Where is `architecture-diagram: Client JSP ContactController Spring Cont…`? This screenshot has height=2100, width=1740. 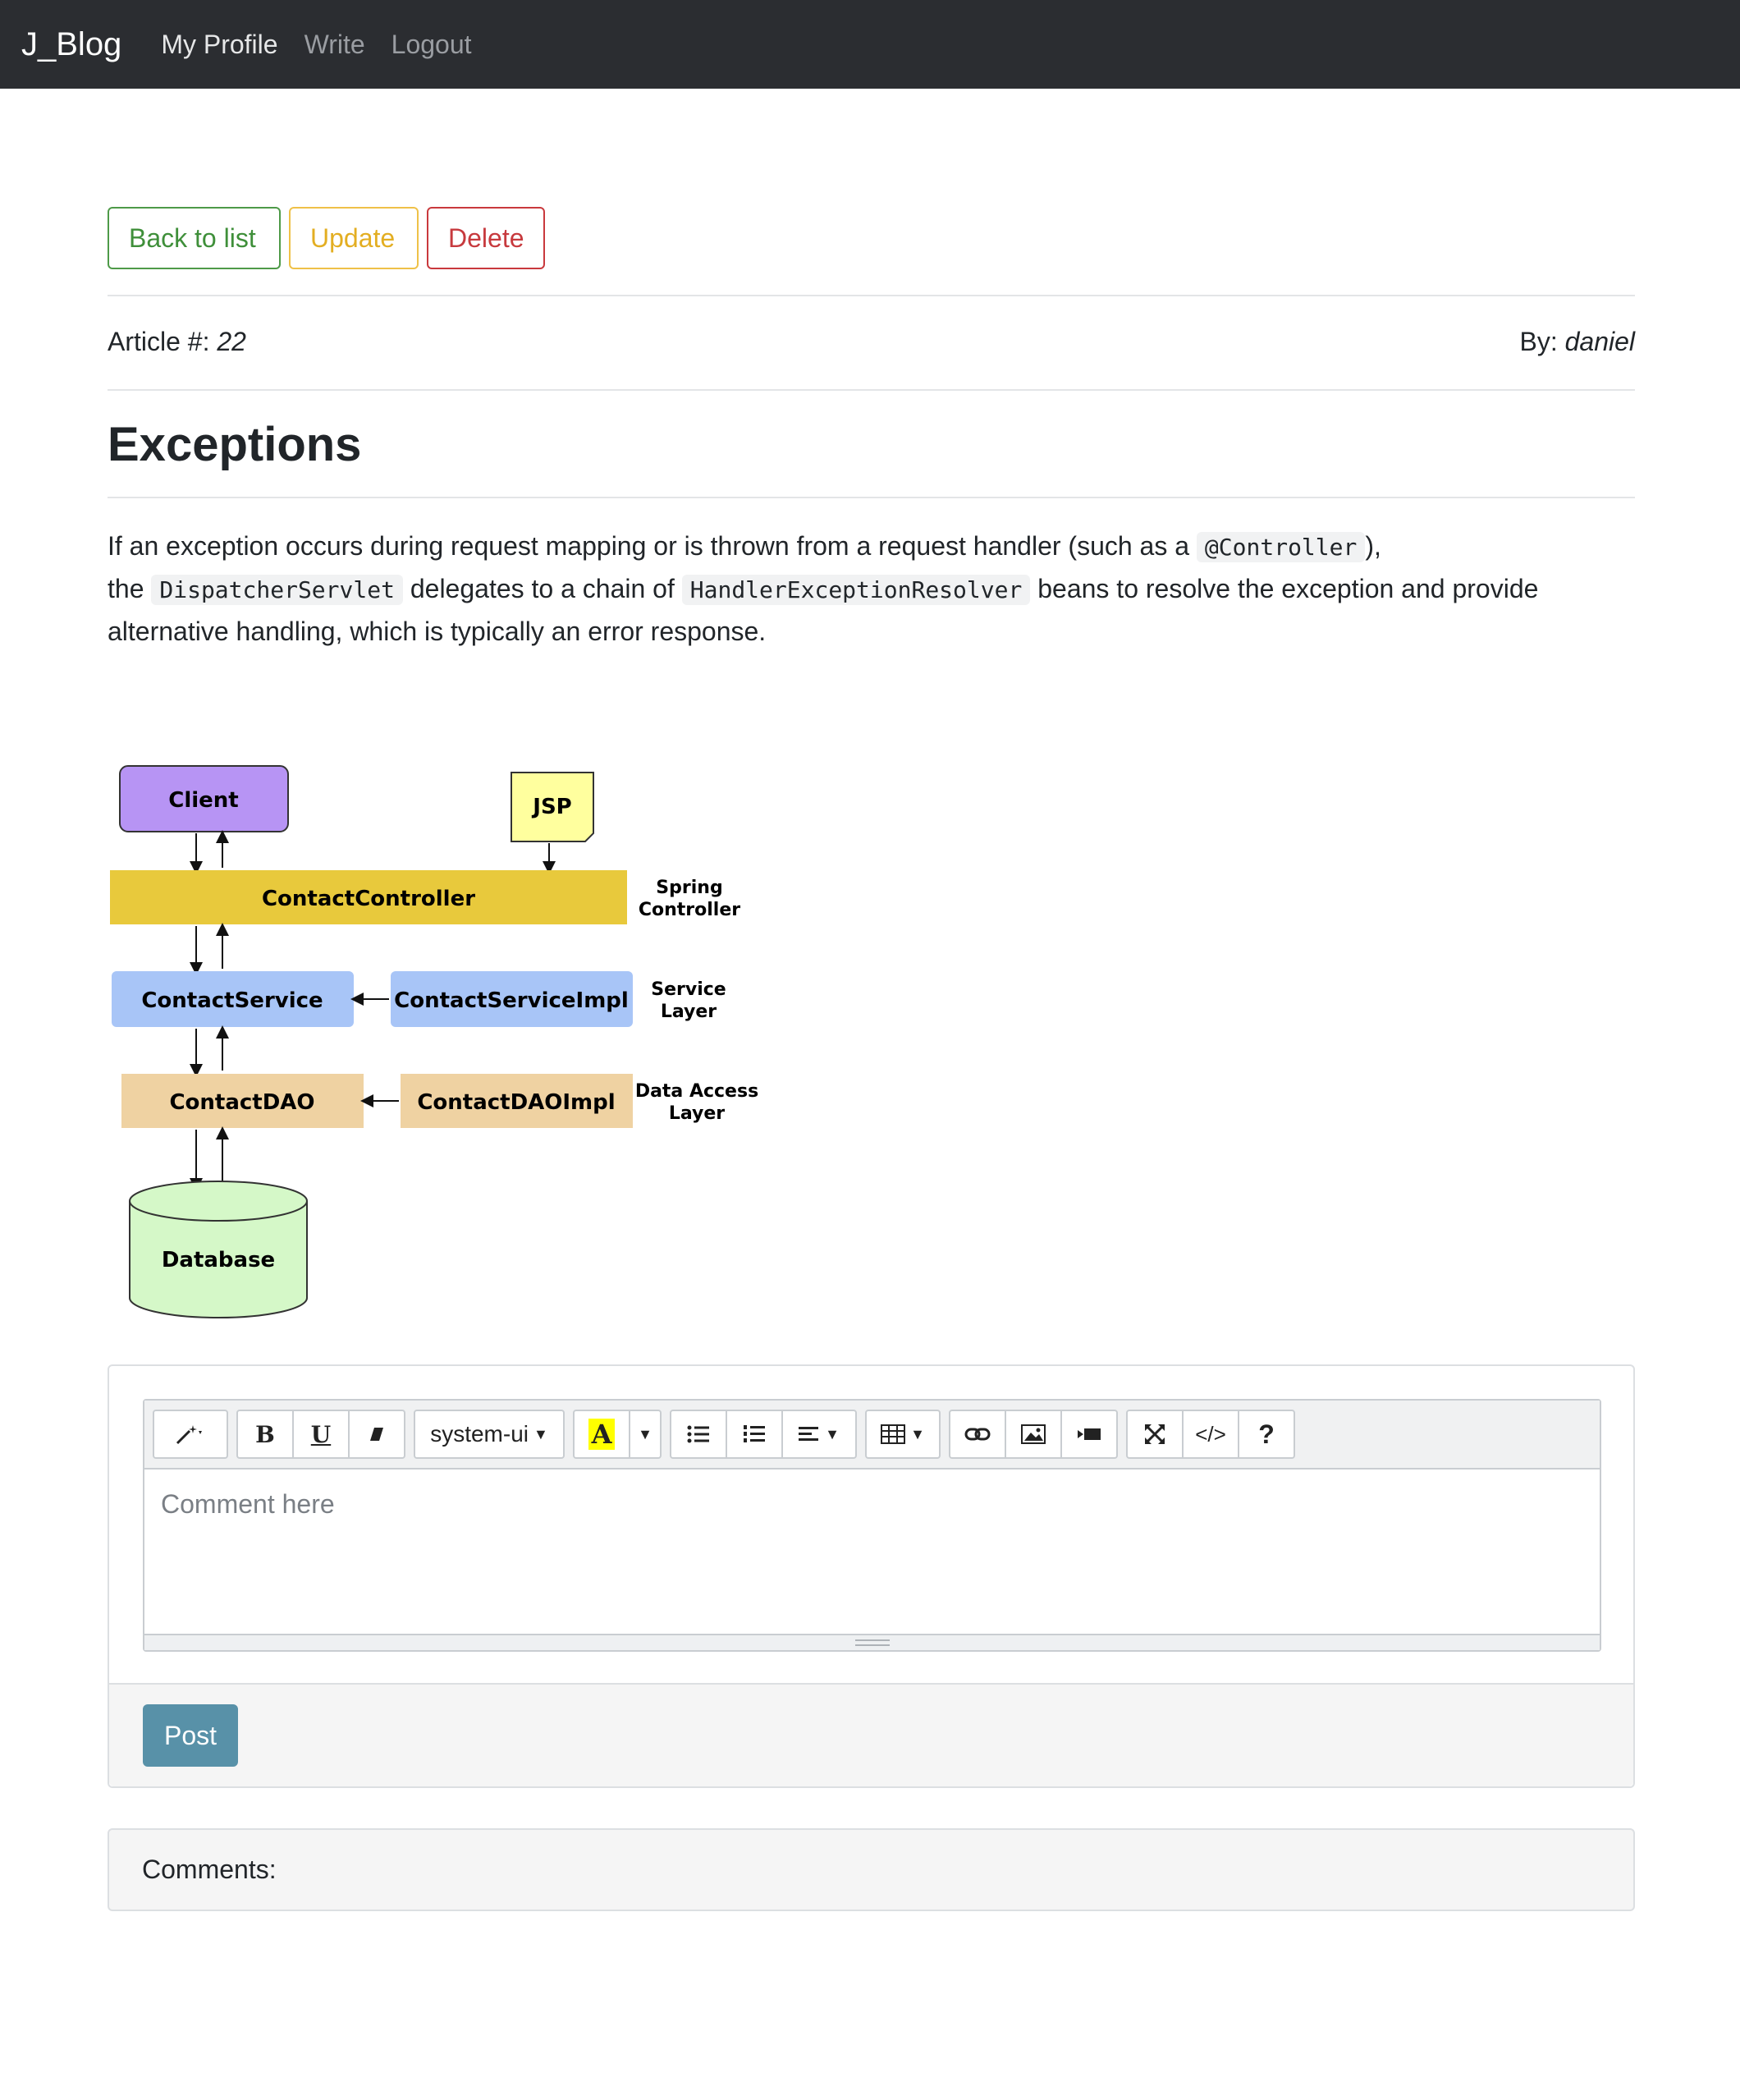
architecture-diagram: Client JSP ContactController Spring Cont… is located at coordinates (434, 1041).